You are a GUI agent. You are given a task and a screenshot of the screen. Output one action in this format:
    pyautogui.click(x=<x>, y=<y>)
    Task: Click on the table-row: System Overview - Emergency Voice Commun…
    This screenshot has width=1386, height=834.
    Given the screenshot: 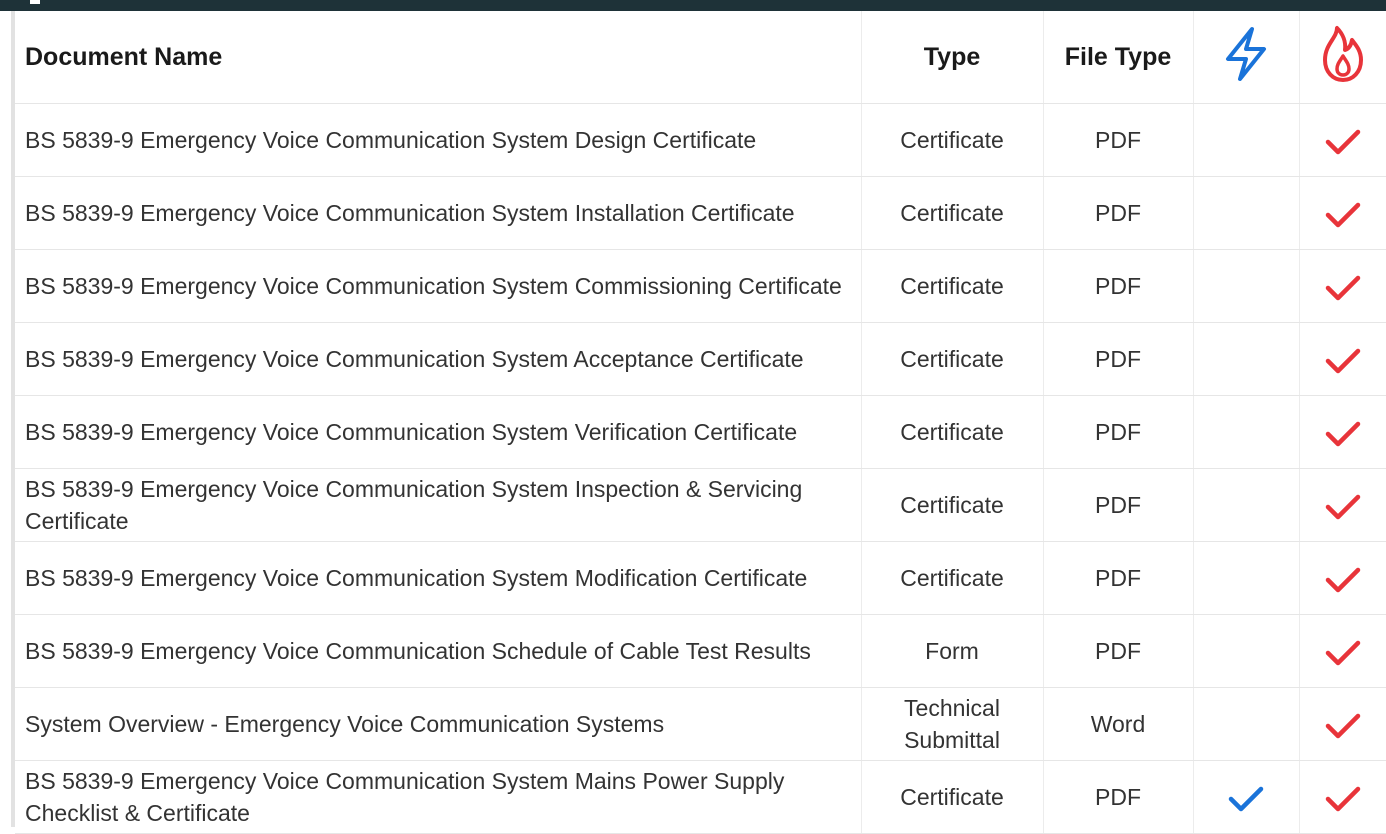 What is the action you would take?
    pyautogui.click(x=700, y=724)
    